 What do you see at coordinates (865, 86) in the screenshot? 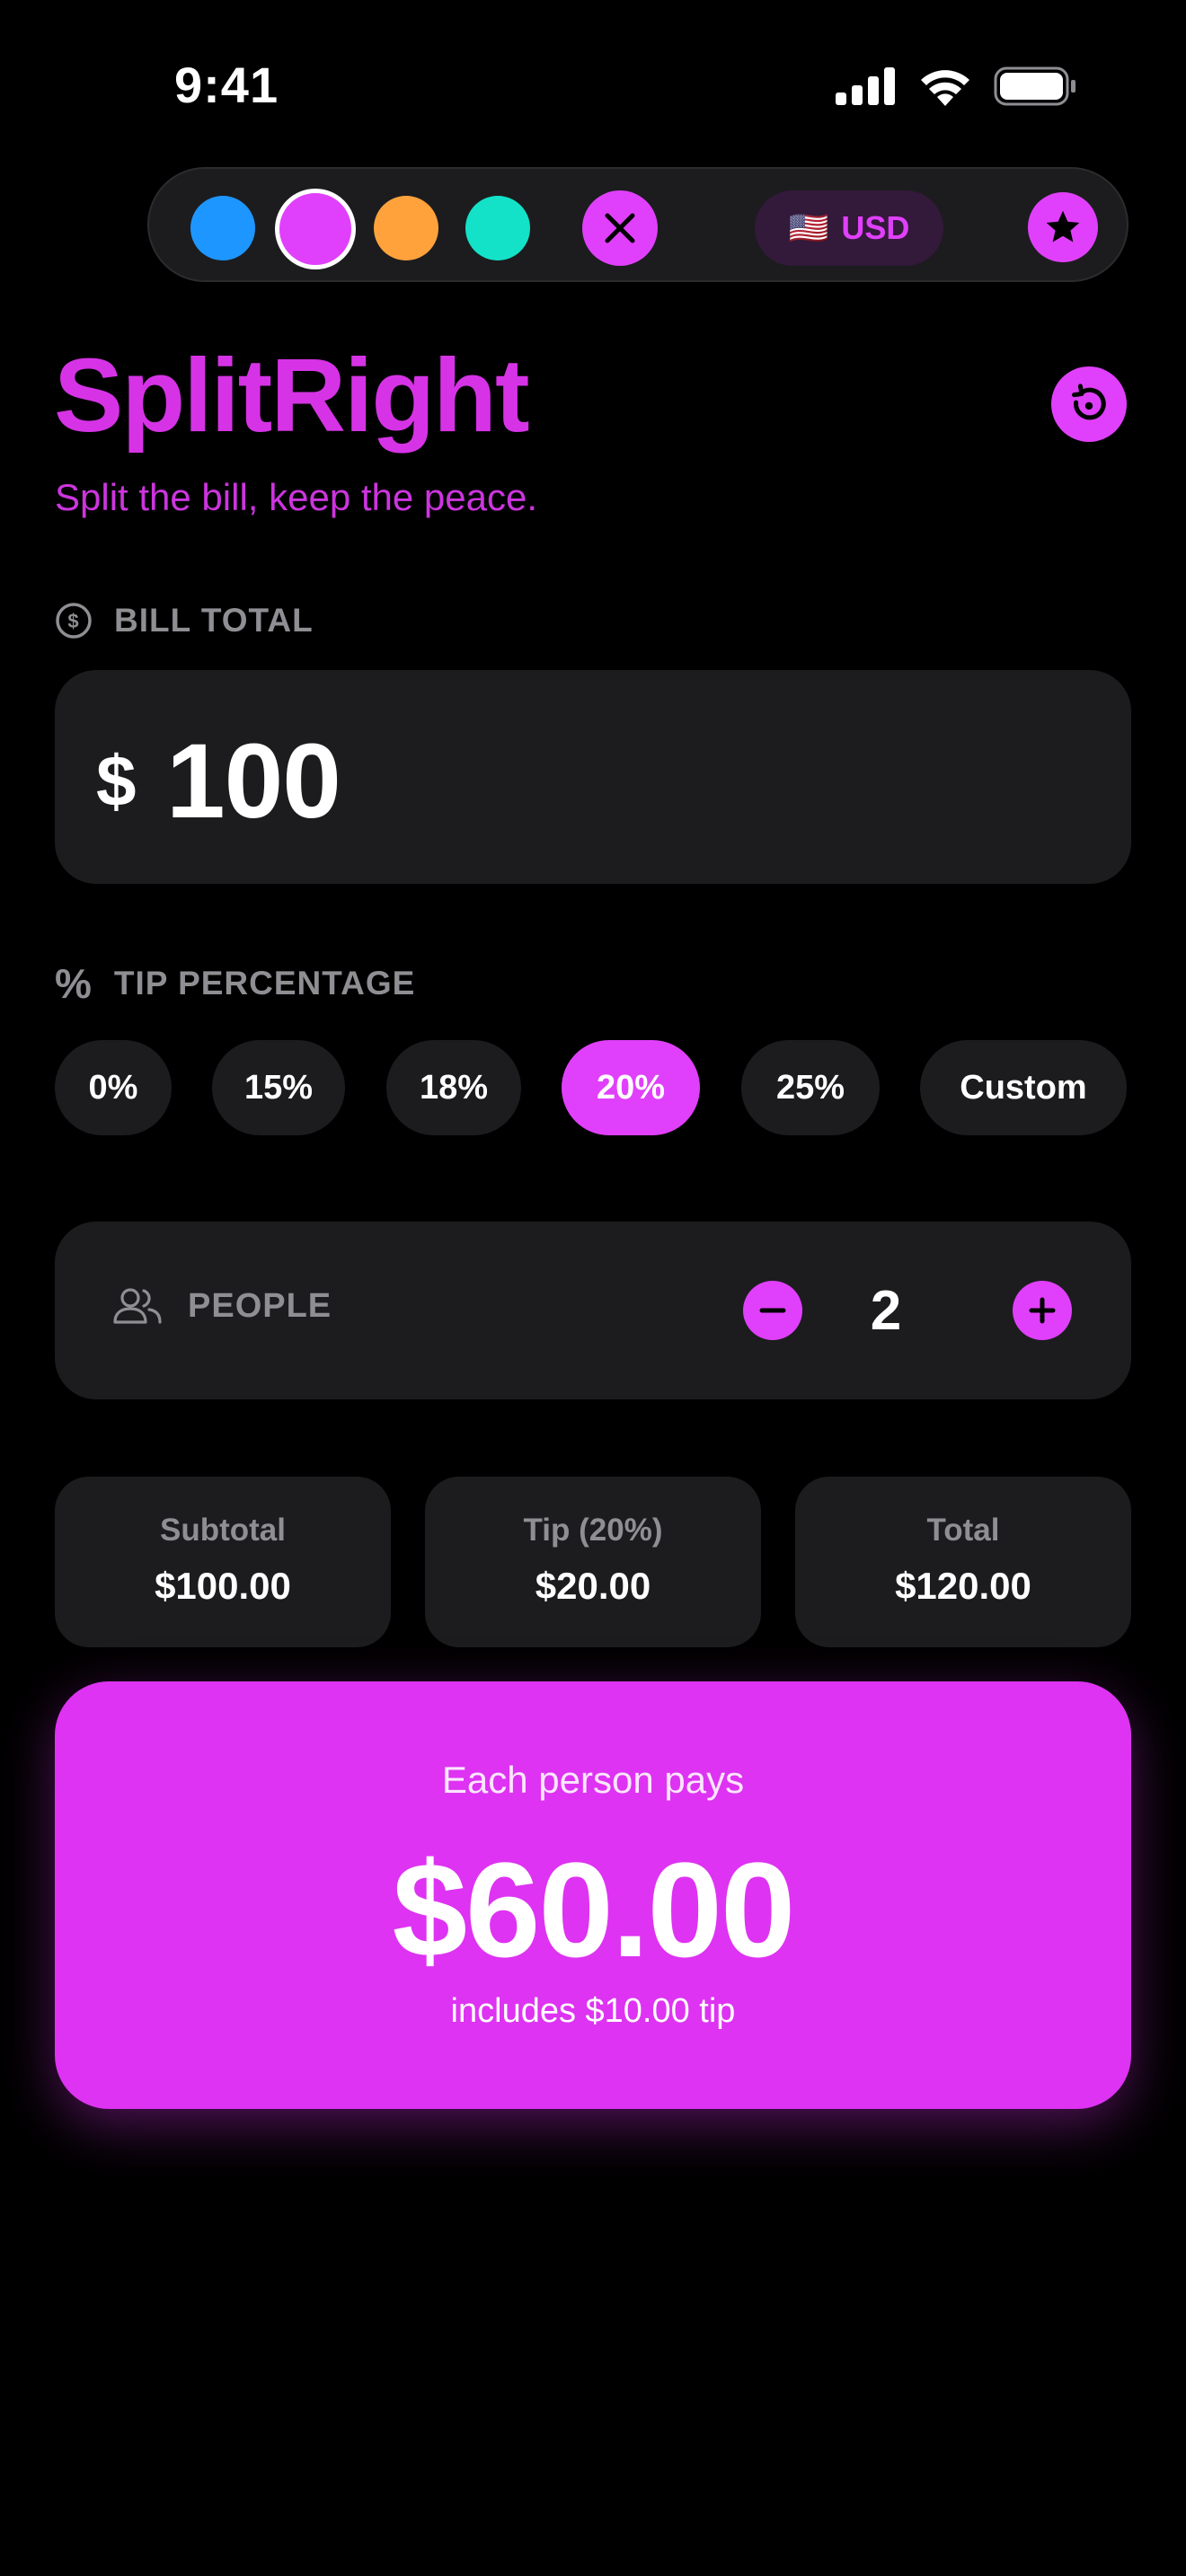
I see `signal-icon` at bounding box center [865, 86].